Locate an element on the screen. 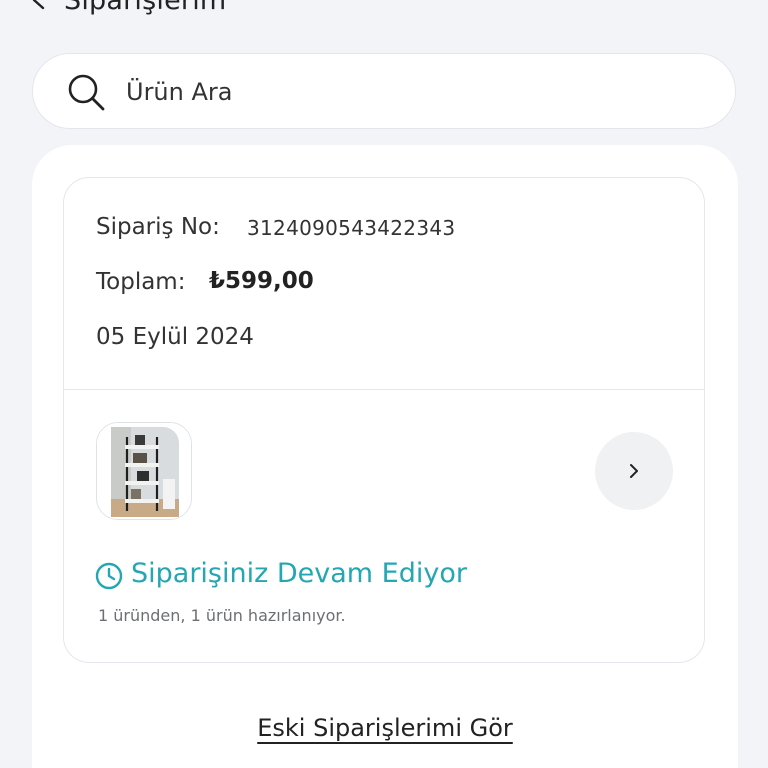 The height and width of the screenshot is (768, 768). search-input is located at coordinates (406, 92).